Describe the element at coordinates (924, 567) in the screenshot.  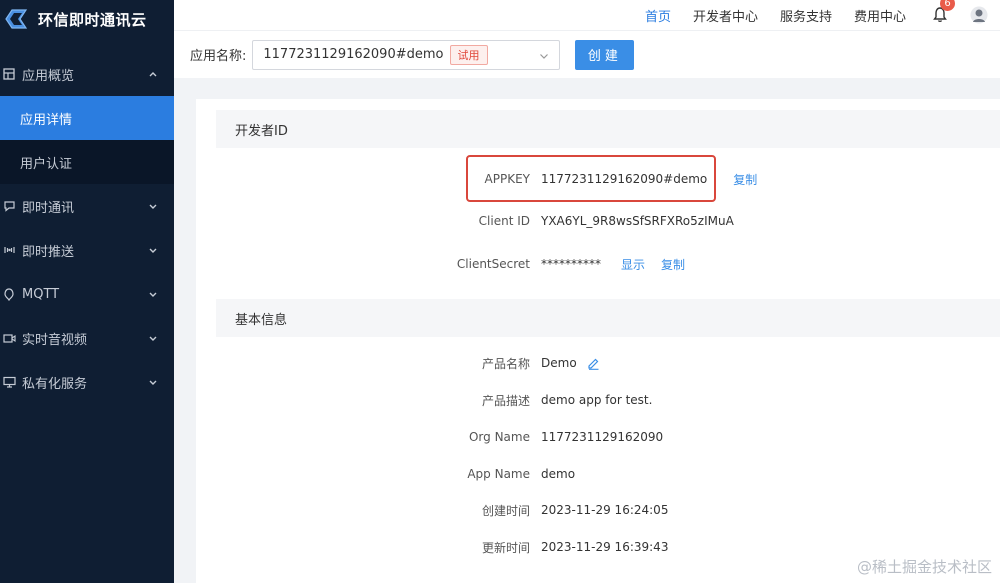
I see `watermark: @稀土掘金技术社区` at that location.